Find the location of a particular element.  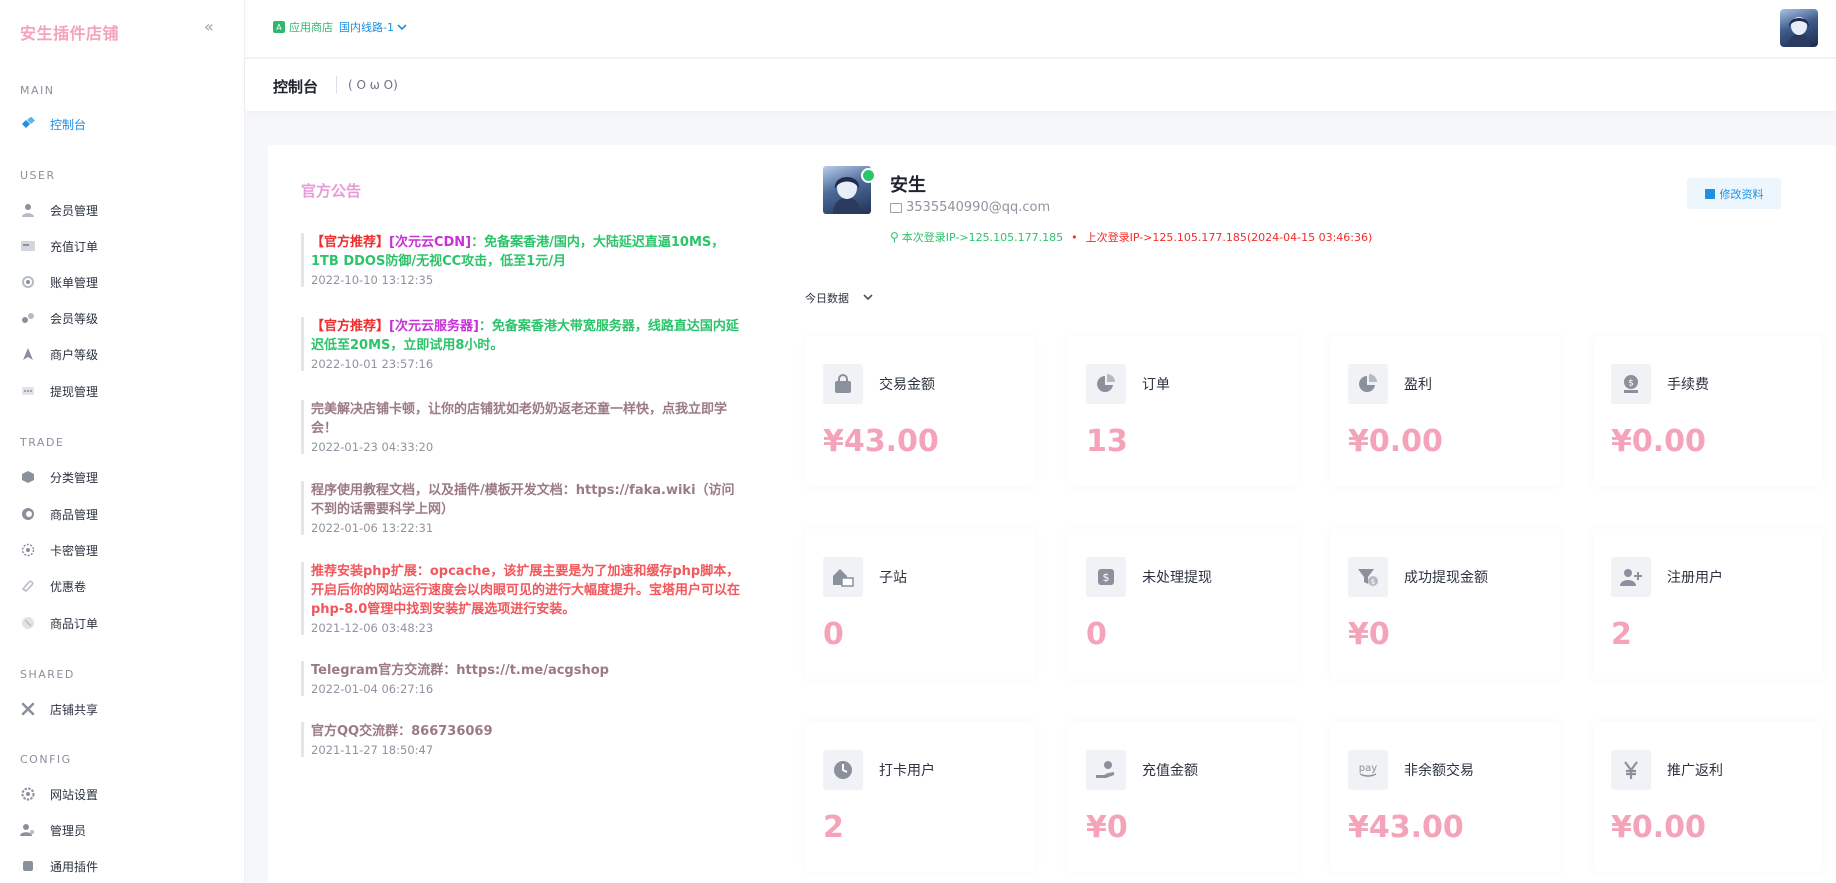

stat-card-substations: 子站 0 is located at coordinates (920, 604).